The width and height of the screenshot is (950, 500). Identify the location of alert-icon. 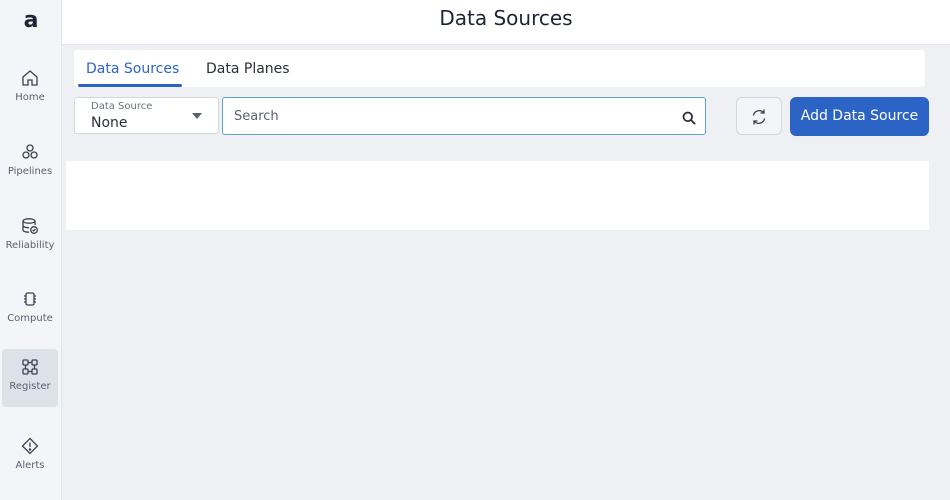
(30, 446).